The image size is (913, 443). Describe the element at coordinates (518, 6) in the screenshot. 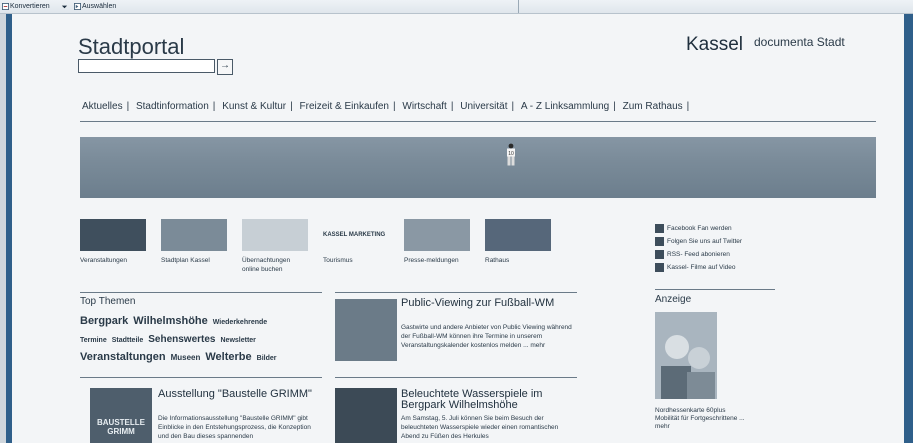

I see `toolbar-divider` at that location.